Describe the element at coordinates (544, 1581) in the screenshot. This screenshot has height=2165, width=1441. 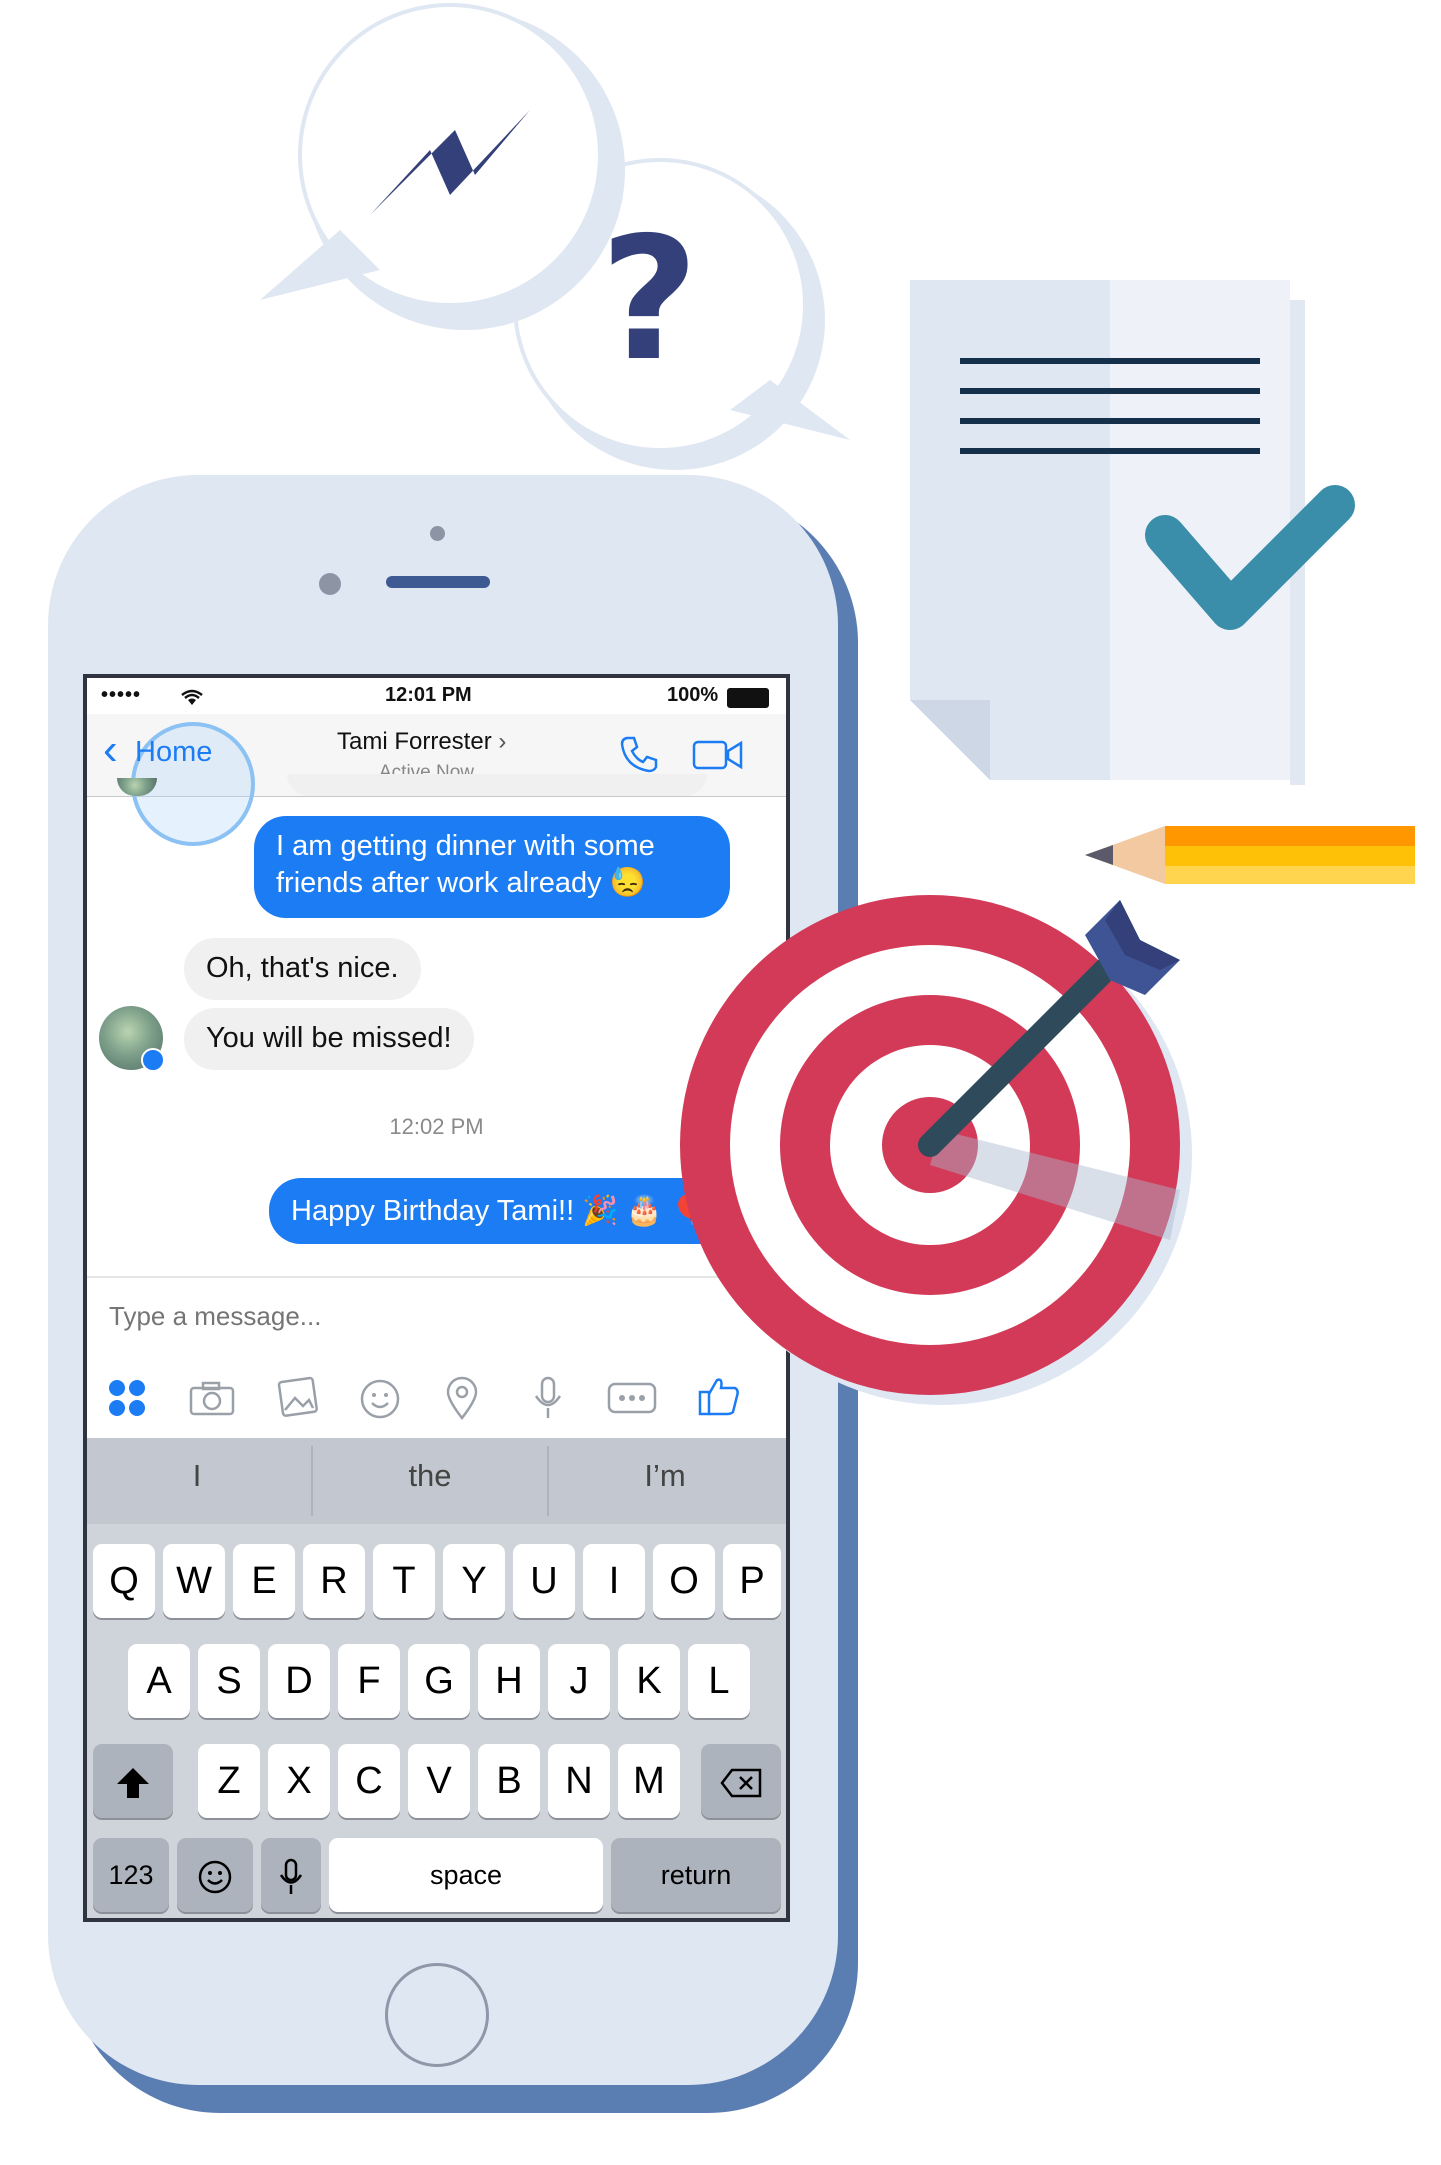
I see `key-u: U` at that location.